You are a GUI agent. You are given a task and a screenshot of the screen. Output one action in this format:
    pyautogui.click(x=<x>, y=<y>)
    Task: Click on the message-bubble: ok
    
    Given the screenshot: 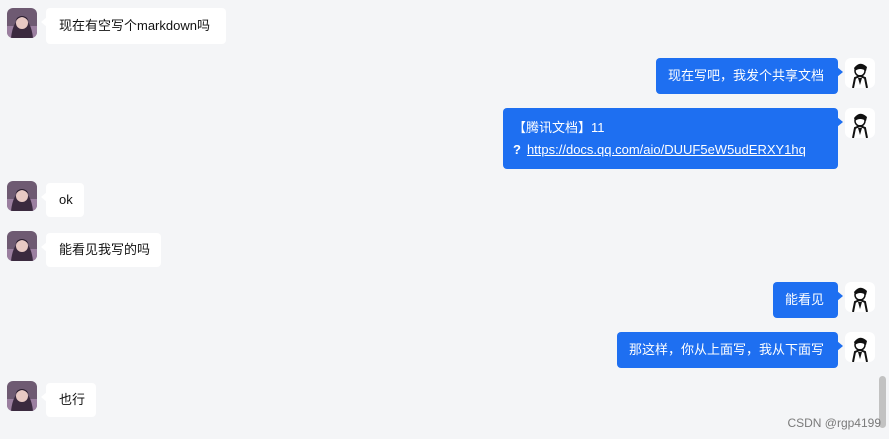 What is the action you would take?
    pyautogui.click(x=62, y=200)
    